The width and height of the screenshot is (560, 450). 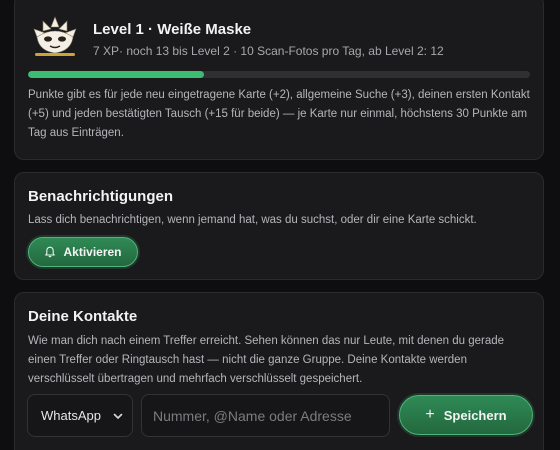 I want to click on plus-icon: +, so click(x=430, y=414).